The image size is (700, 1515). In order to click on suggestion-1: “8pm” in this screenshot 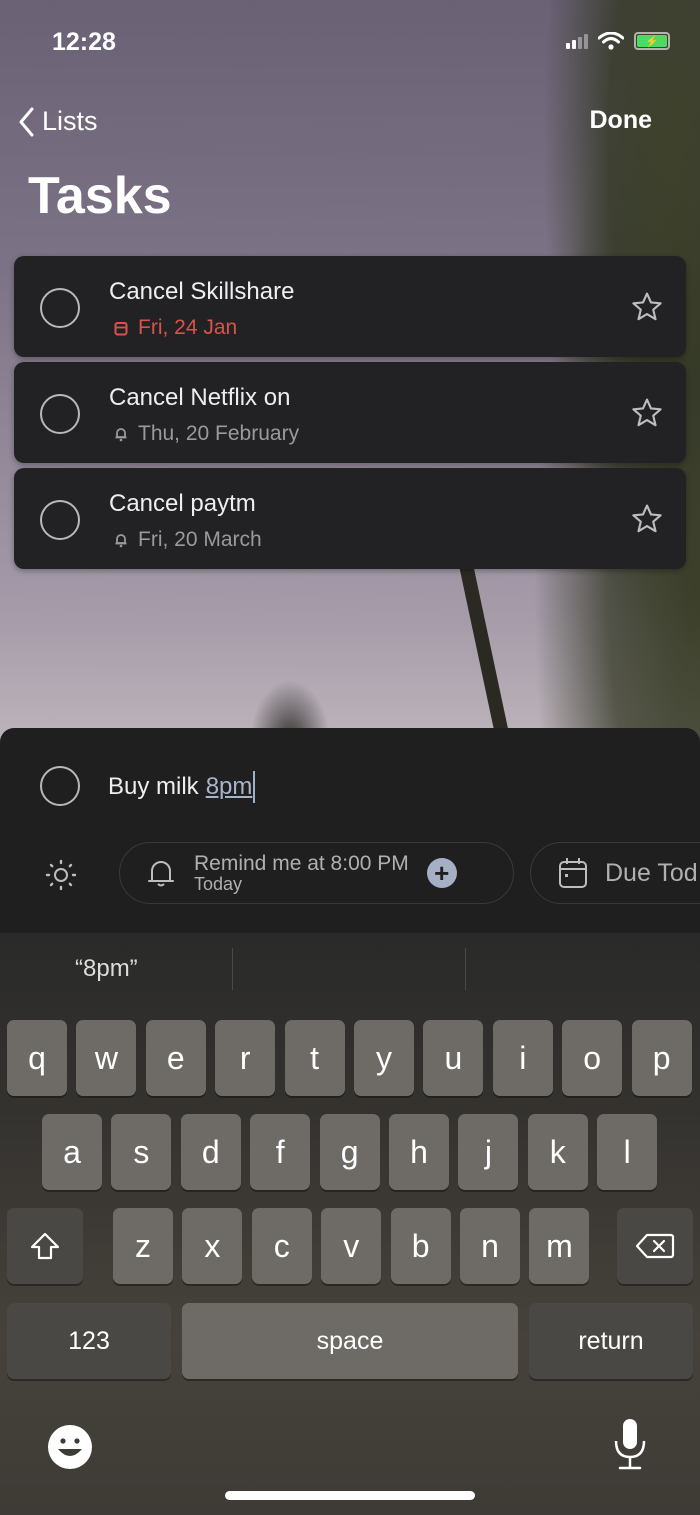, I will do `click(106, 969)`.